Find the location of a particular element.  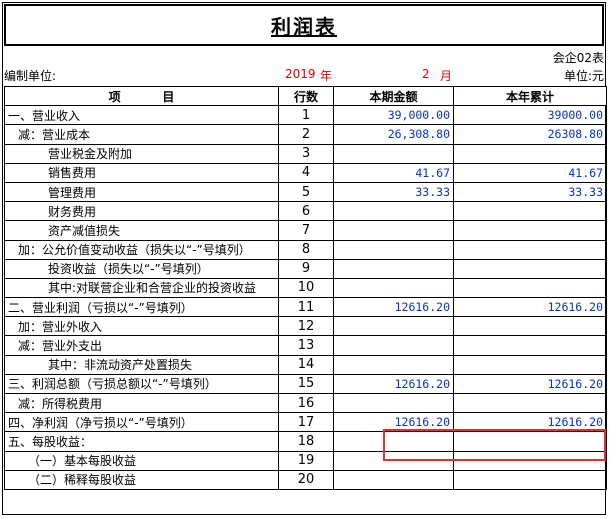

row-item-label: 资产减值损失 is located at coordinates (141, 230).